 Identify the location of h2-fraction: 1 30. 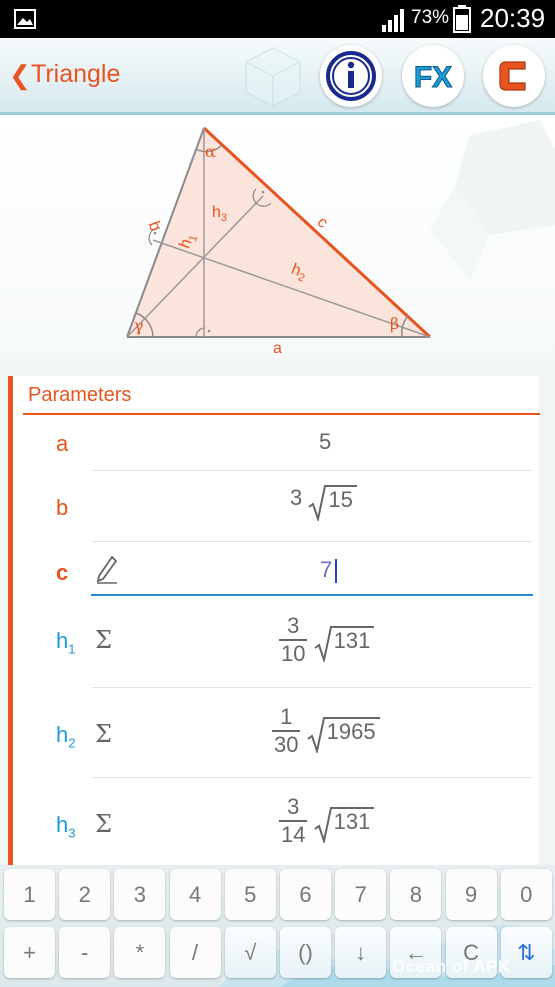
(286, 731).